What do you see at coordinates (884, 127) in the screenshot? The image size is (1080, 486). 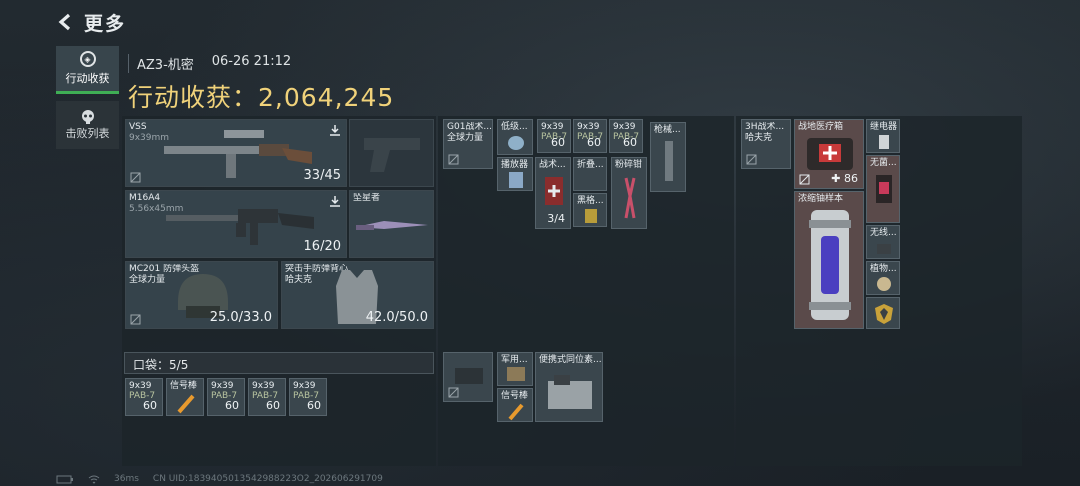 I see `item-name: 继电器` at bounding box center [884, 127].